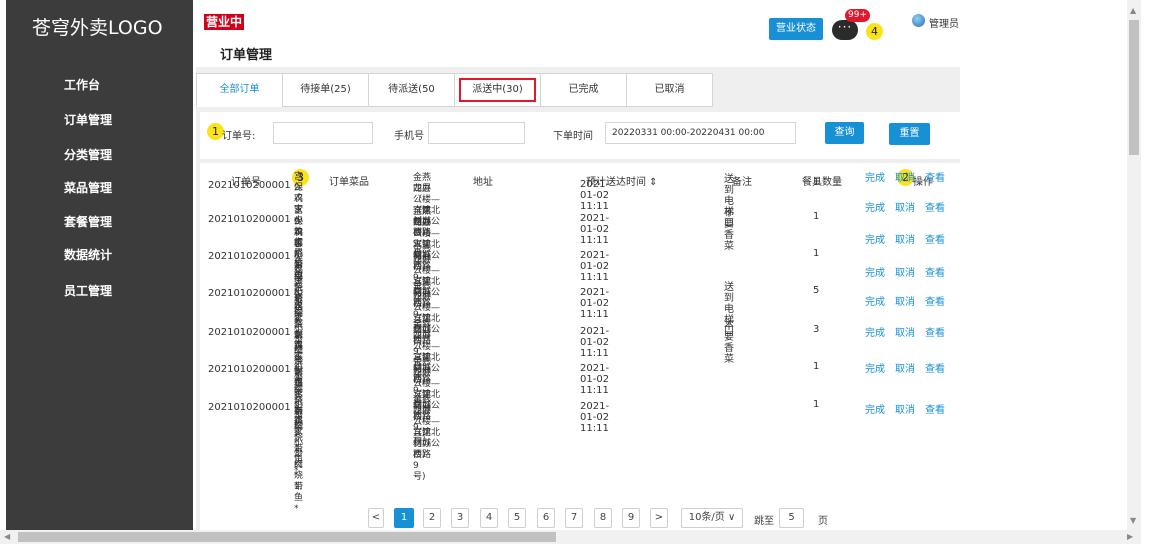 Image resolution: width=1152 pixels, height=555 pixels. What do you see at coordinates (82, 84) in the screenshot?
I see `sidebar-item-workbench: 工作台` at bounding box center [82, 84].